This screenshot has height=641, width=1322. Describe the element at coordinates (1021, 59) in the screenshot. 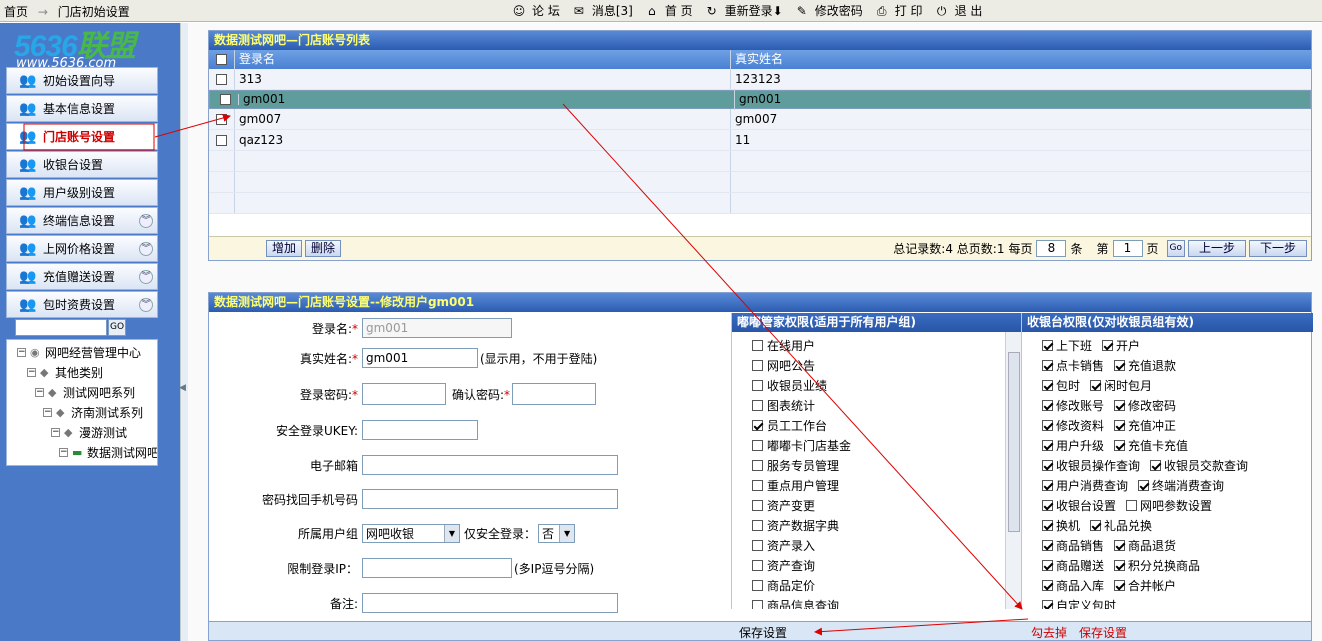

I see `column-header-realname: 真实姓名` at that location.